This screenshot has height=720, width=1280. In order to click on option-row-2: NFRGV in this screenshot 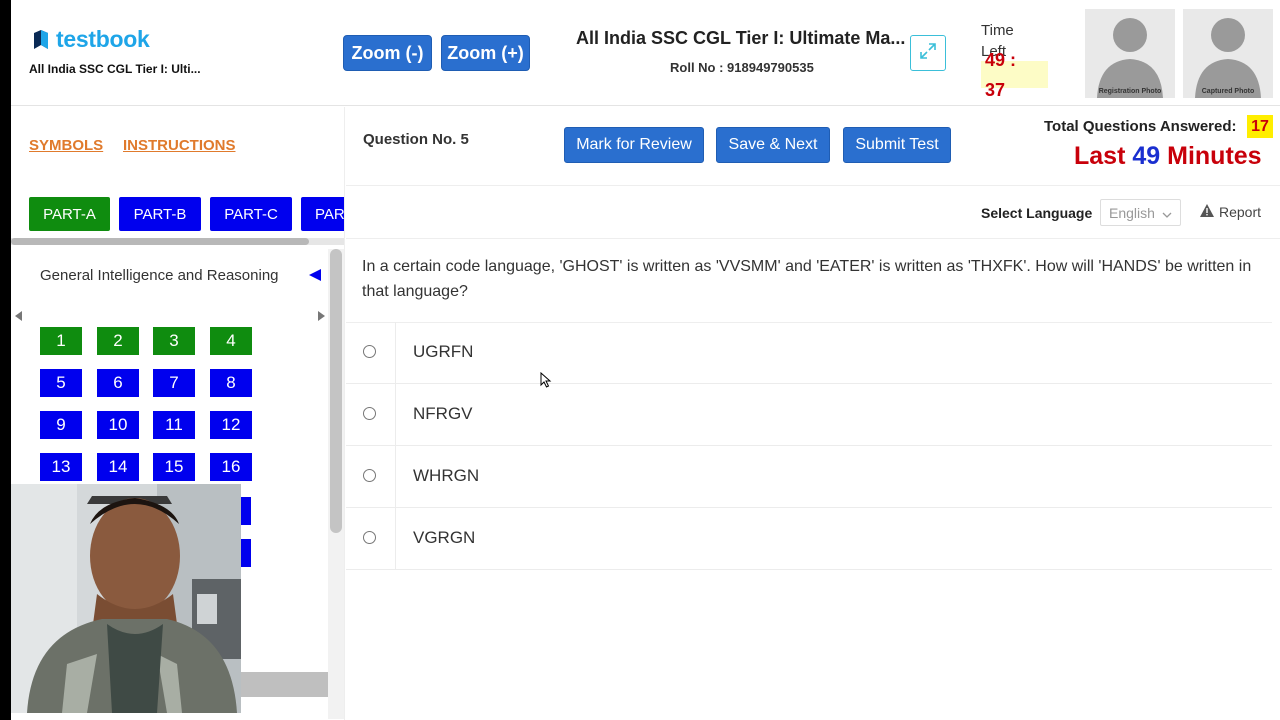, I will do `click(809, 415)`.